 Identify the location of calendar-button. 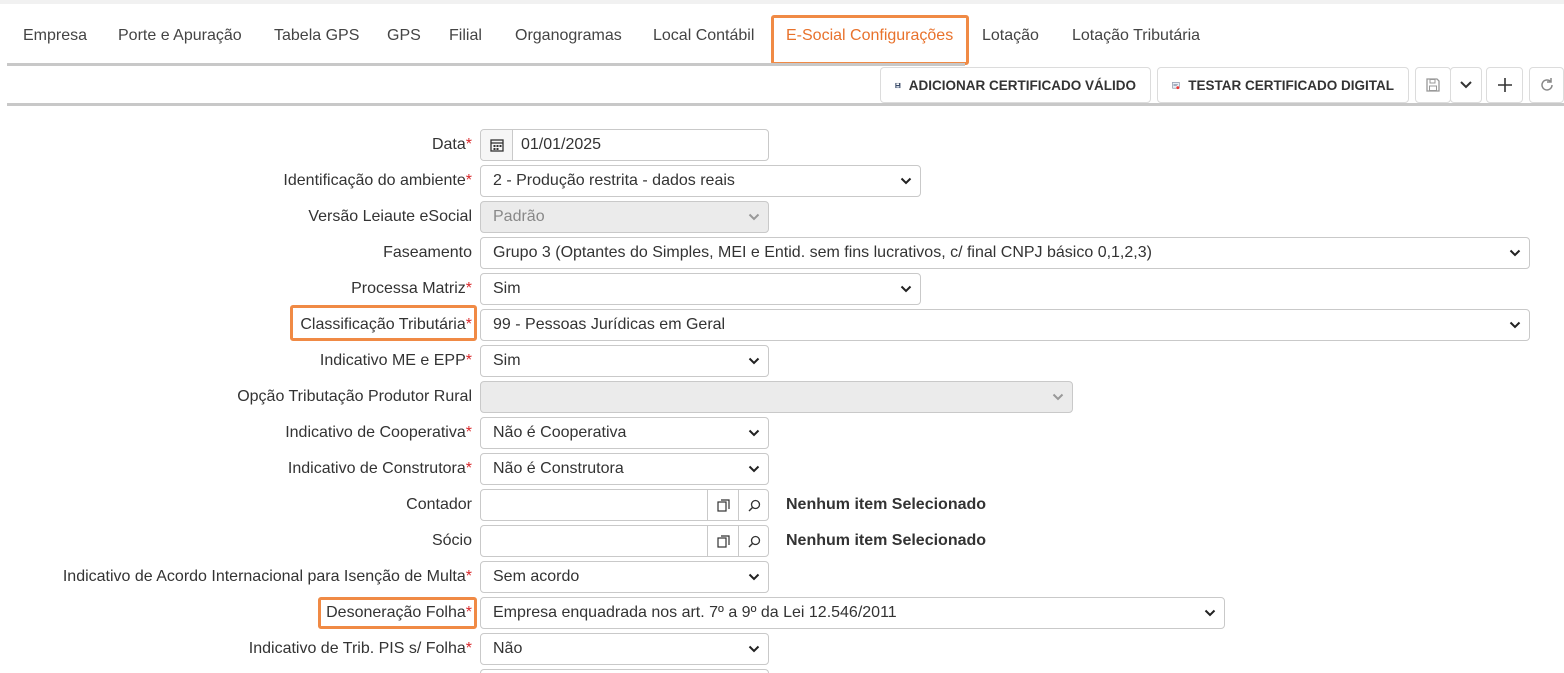
(497, 145).